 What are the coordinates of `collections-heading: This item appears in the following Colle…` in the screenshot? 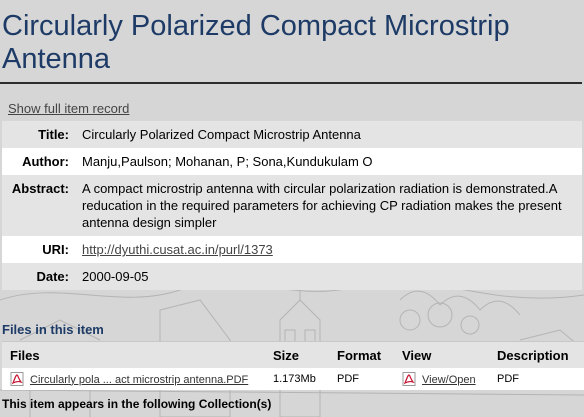 It's located at (137, 403).